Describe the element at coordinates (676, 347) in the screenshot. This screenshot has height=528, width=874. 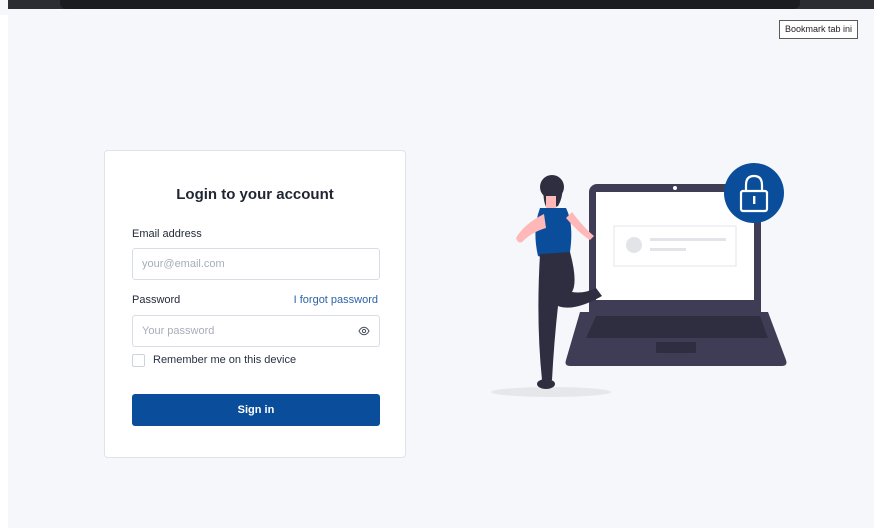
I see `laptop-trackpad` at that location.